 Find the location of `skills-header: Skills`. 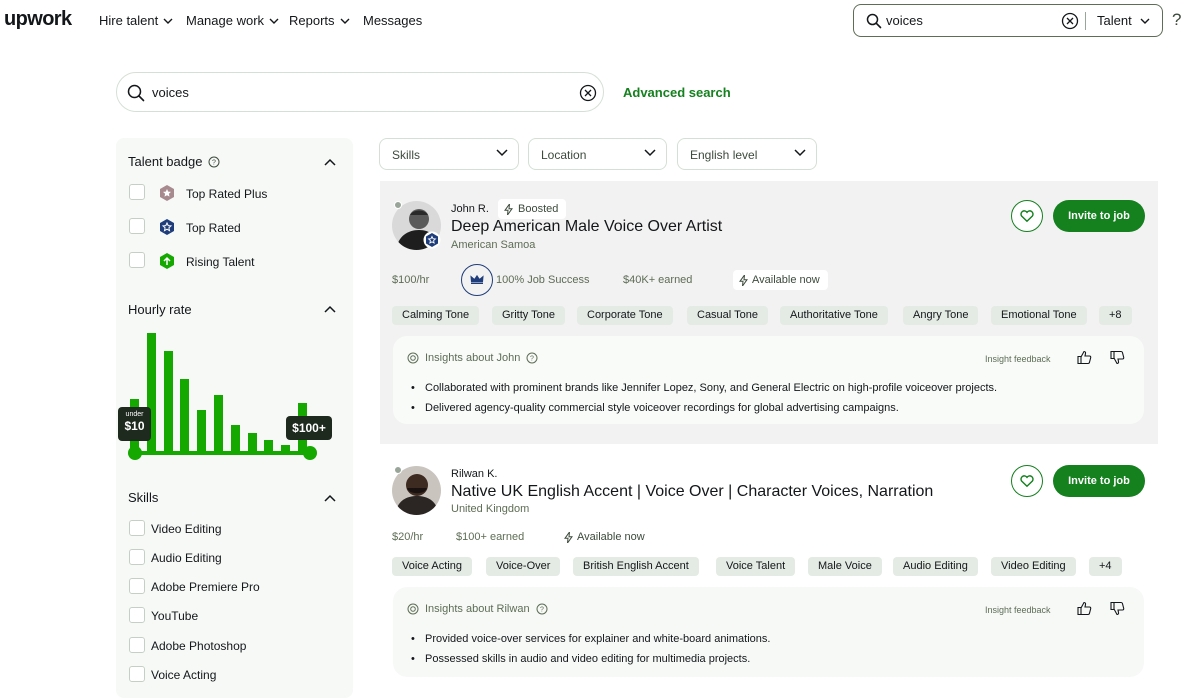

skills-header: Skills is located at coordinates (143, 497).